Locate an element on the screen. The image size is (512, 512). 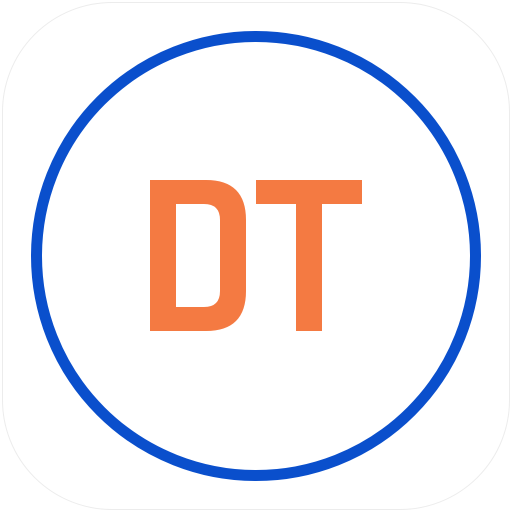
monogram is located at coordinates (256, 255).